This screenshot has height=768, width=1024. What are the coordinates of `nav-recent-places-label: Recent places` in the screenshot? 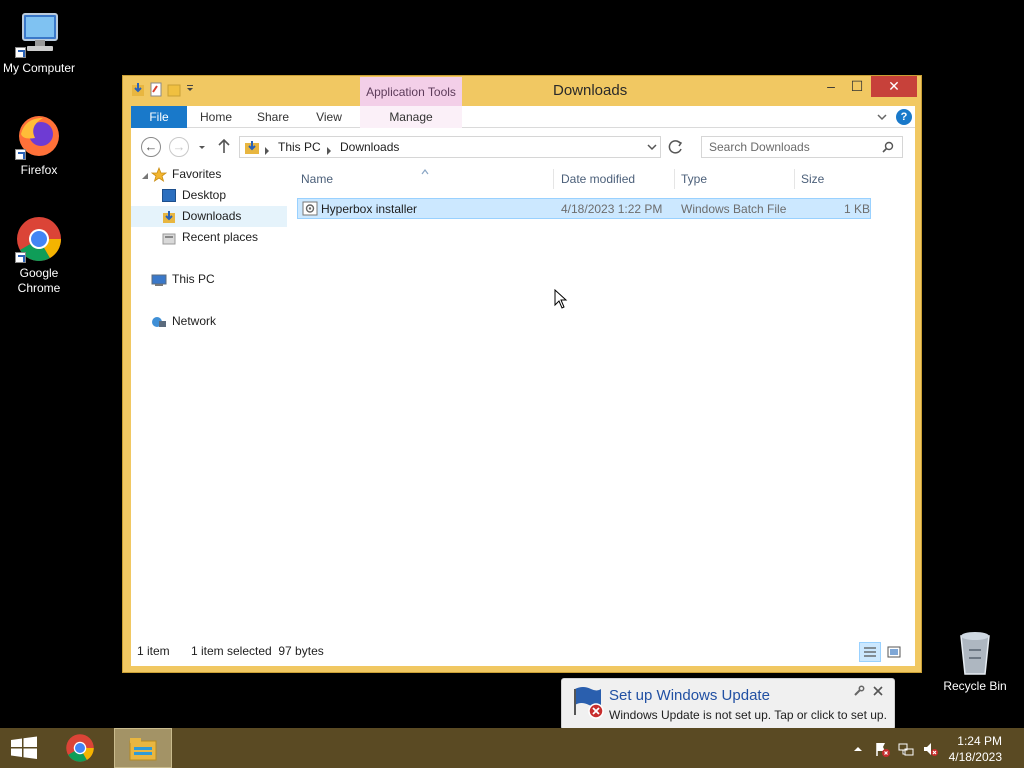 It's located at (220, 237).